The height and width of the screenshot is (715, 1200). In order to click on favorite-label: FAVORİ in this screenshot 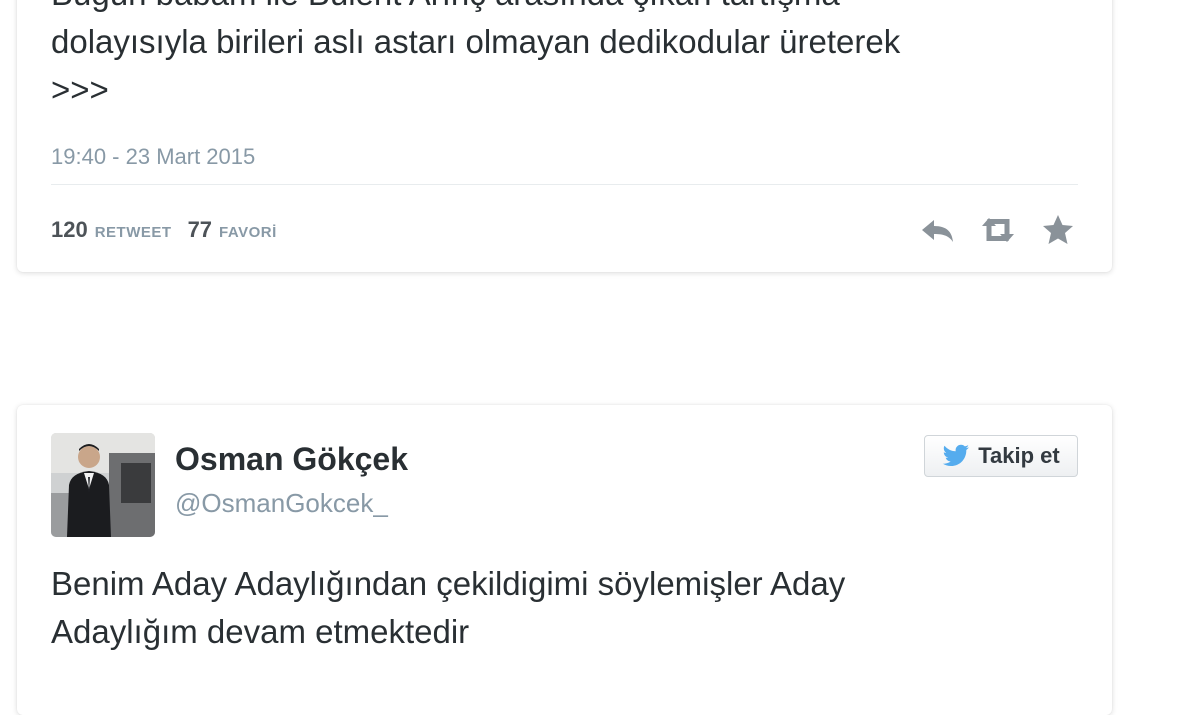, I will do `click(248, 232)`.